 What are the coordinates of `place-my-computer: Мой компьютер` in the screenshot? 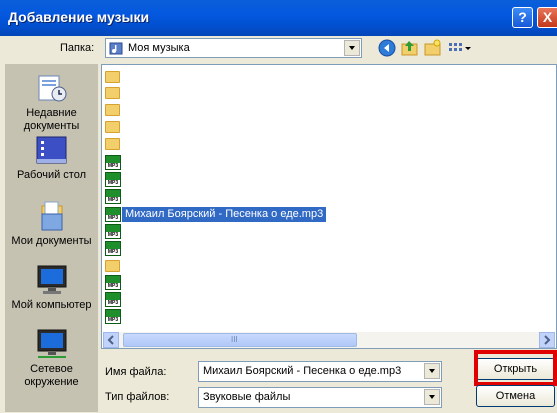 It's located at (51, 288).